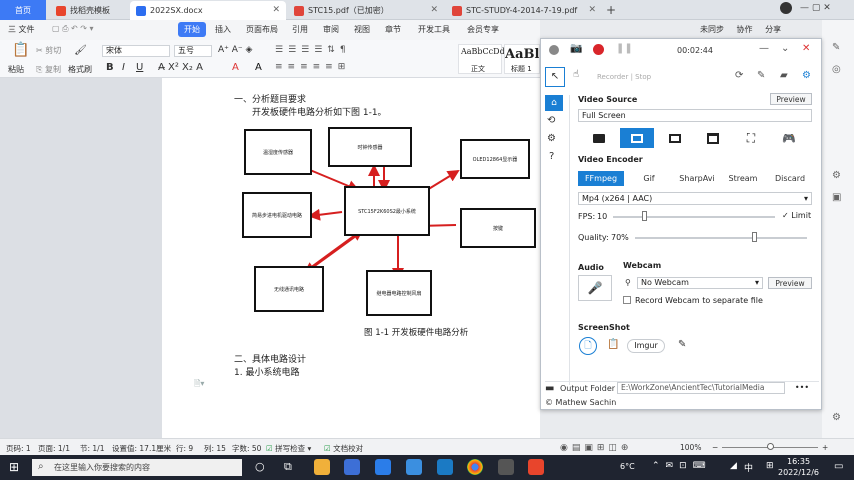 The height and width of the screenshot is (480, 854). What do you see at coordinates (627, 466) in the screenshot?
I see `weather-temp: 6°C` at bounding box center [627, 466].